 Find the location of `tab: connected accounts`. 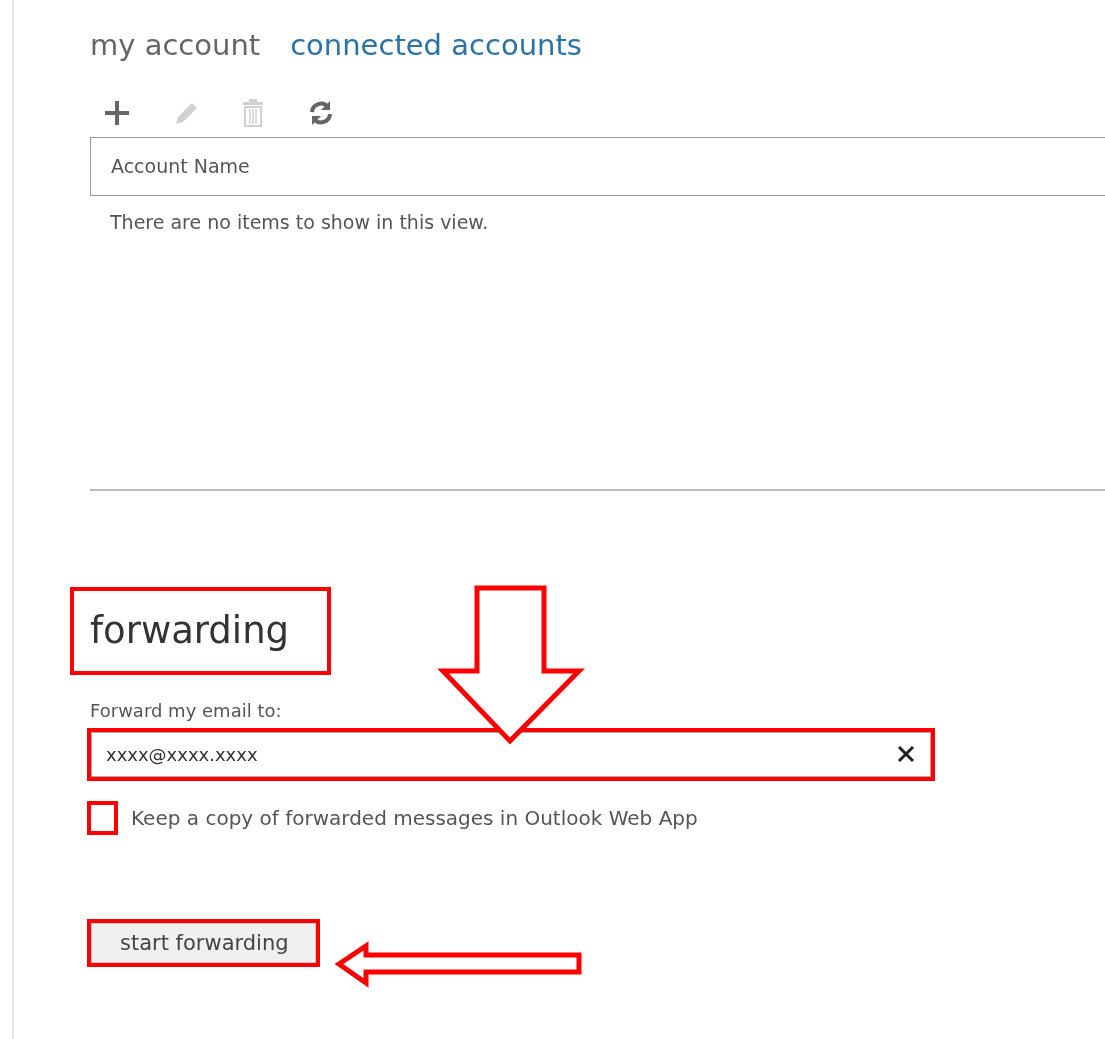

tab: connected accounts is located at coordinates (436, 45).